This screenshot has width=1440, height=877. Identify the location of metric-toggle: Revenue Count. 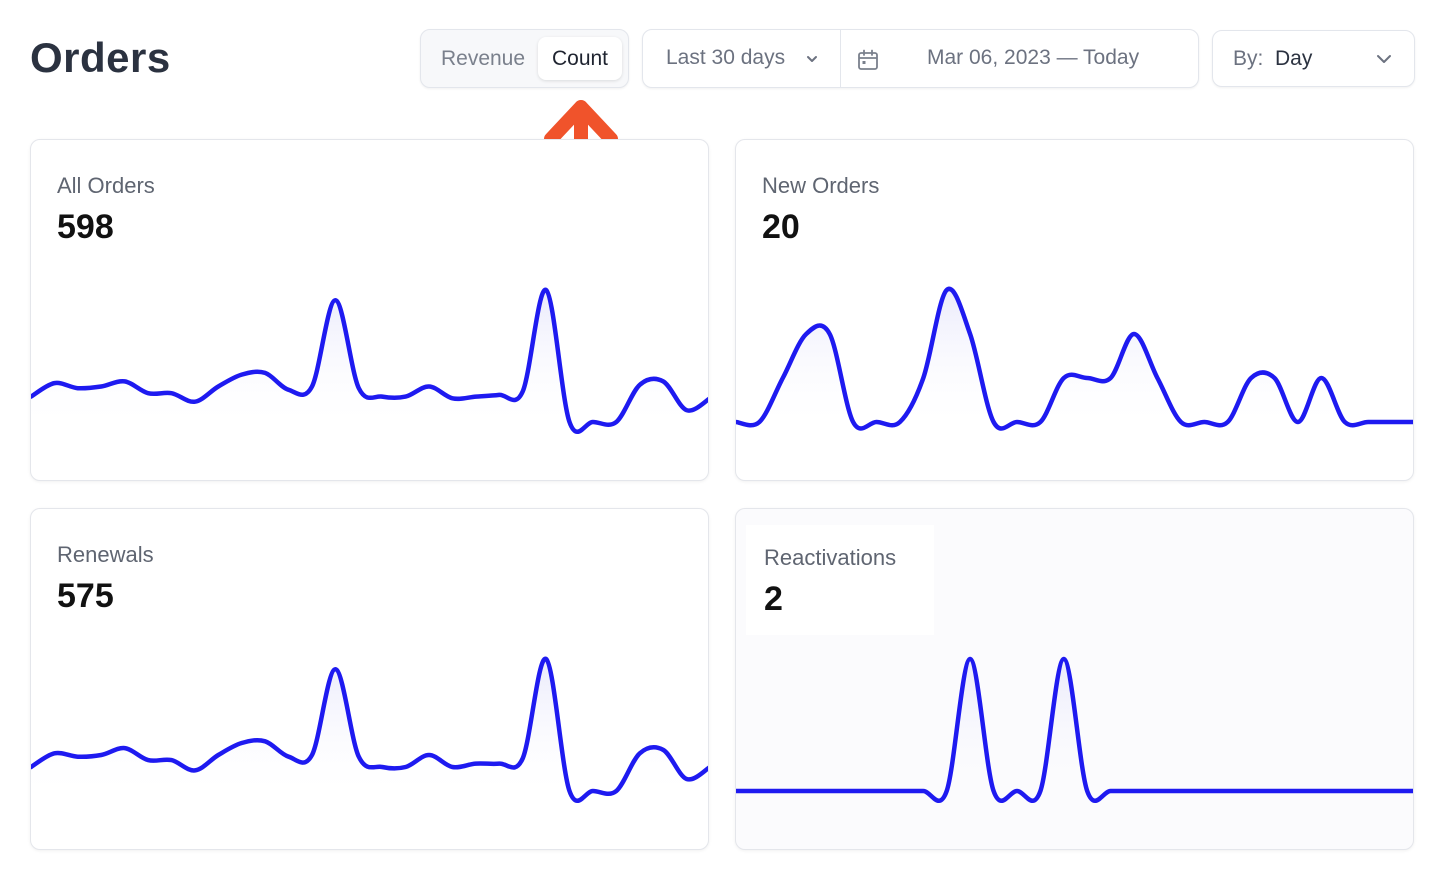
(524, 58).